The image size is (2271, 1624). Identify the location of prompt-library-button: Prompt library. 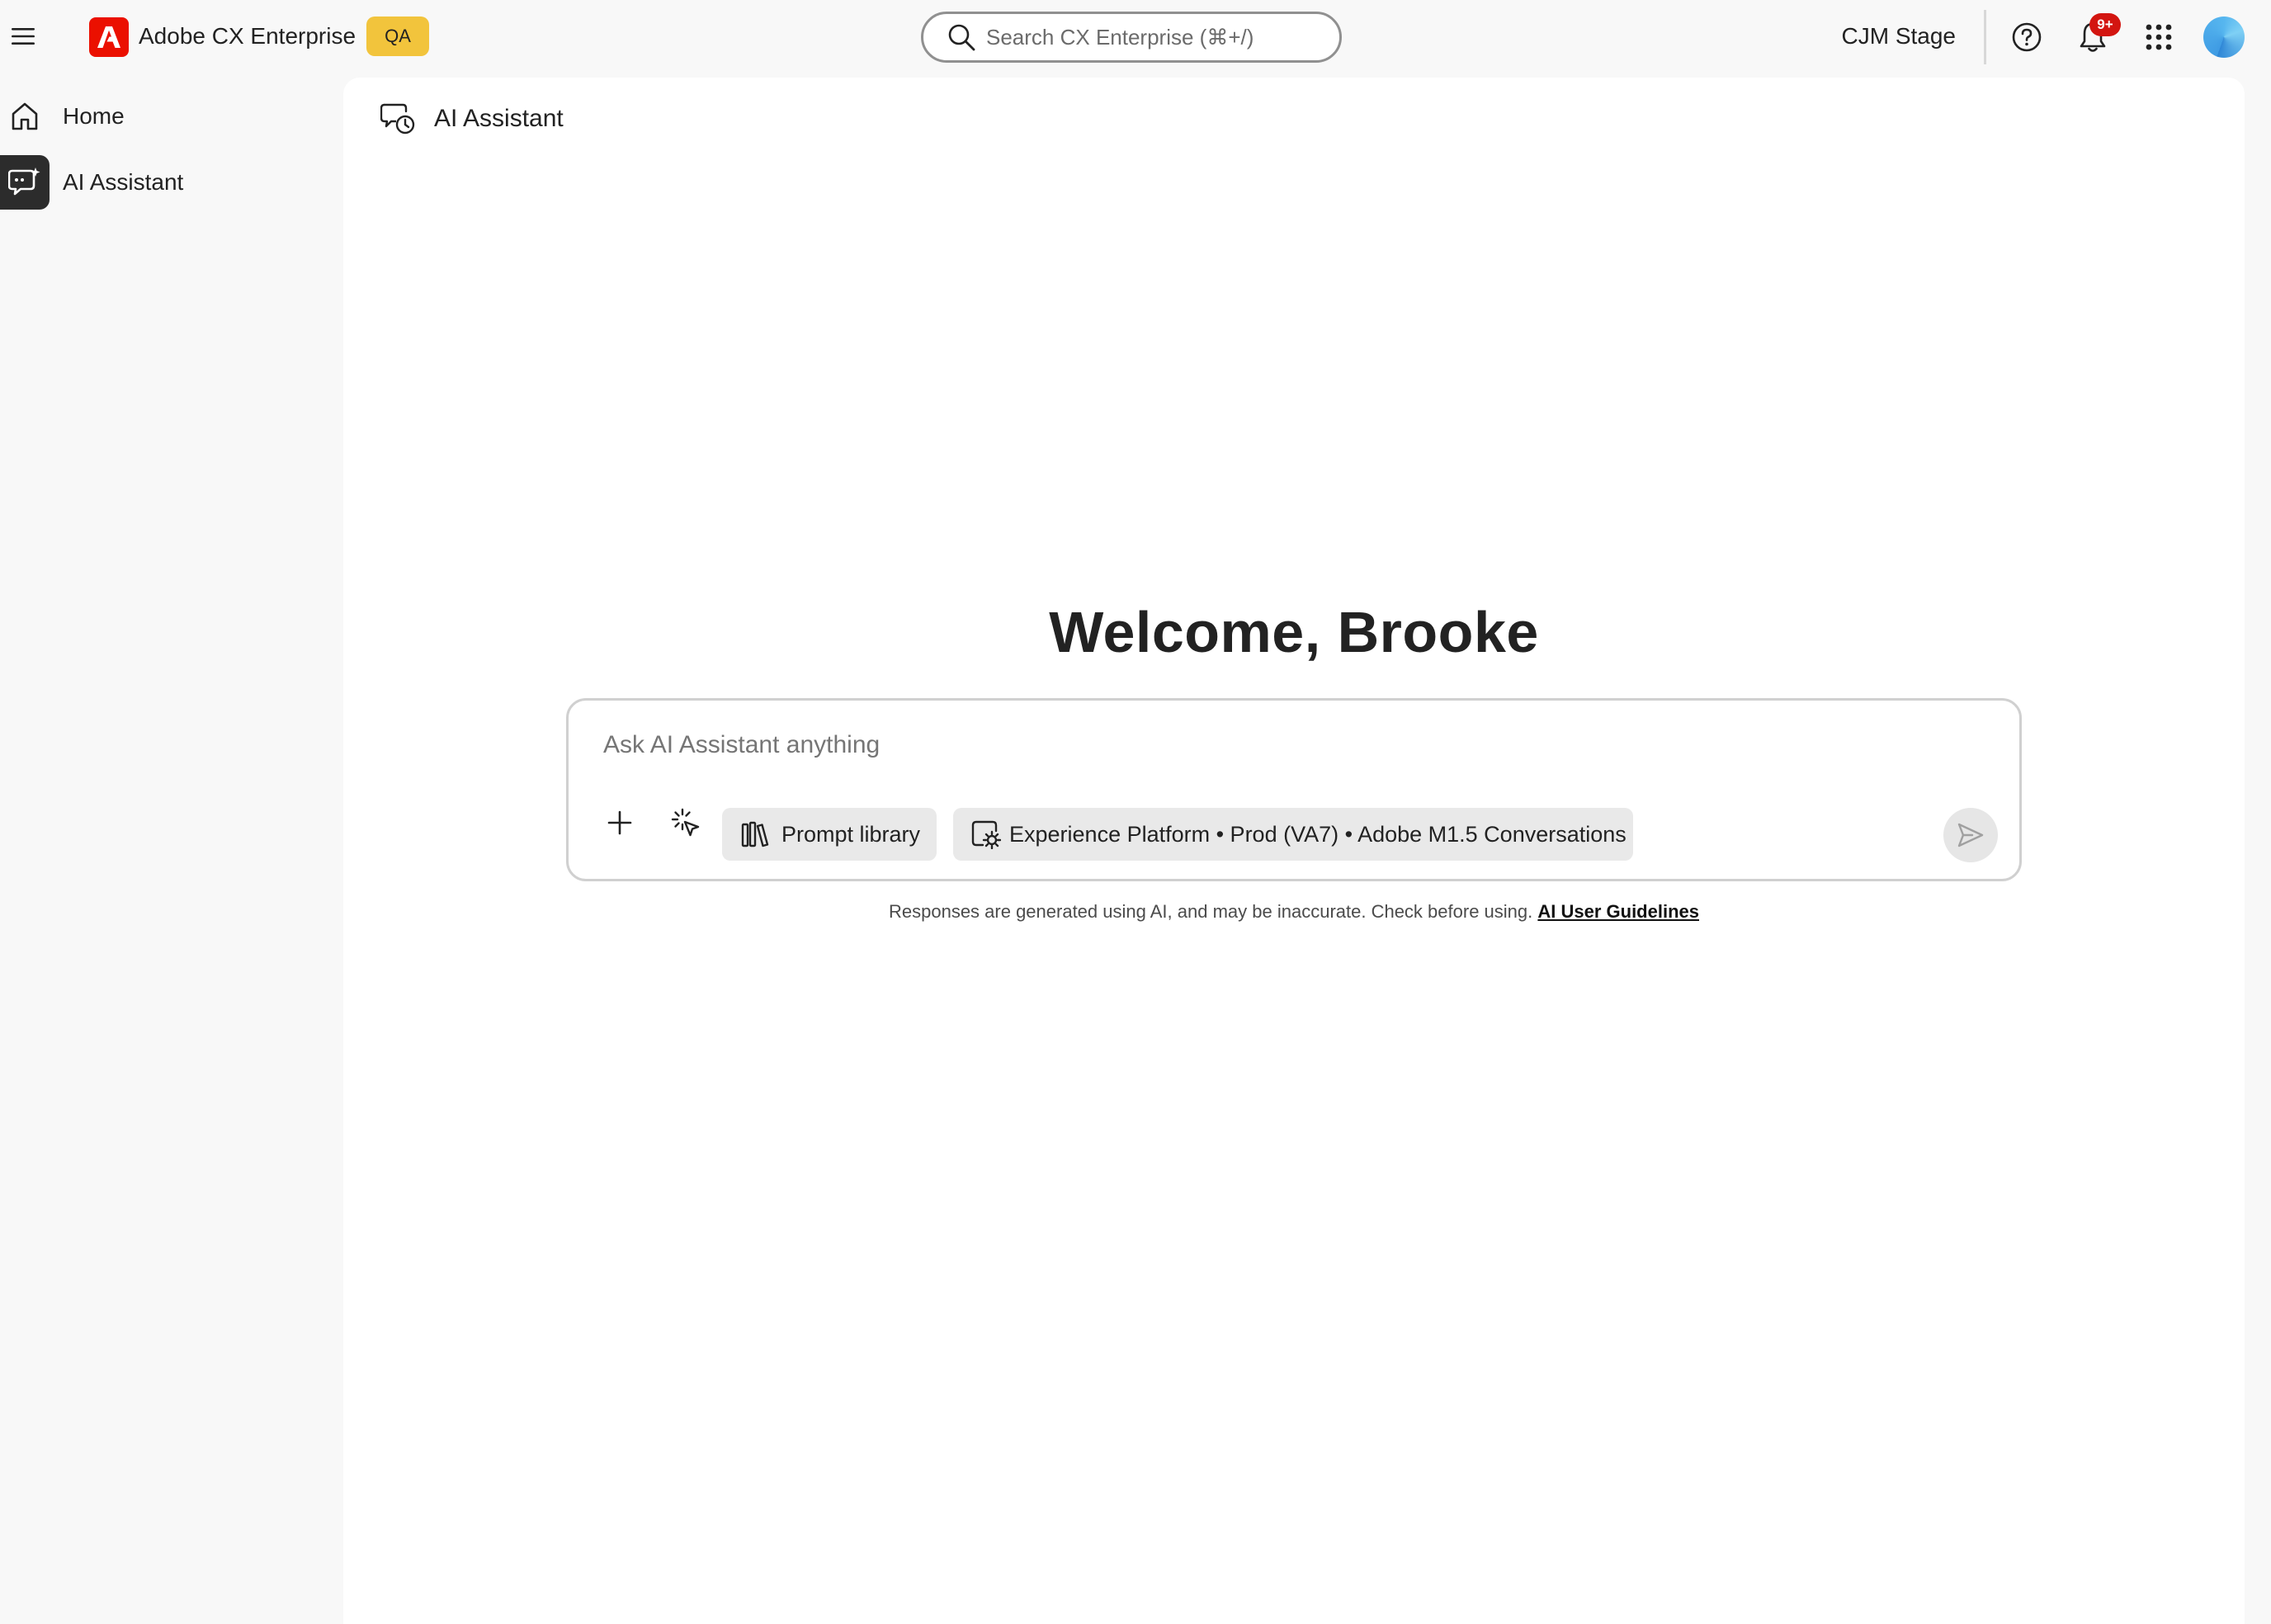
(829, 834).